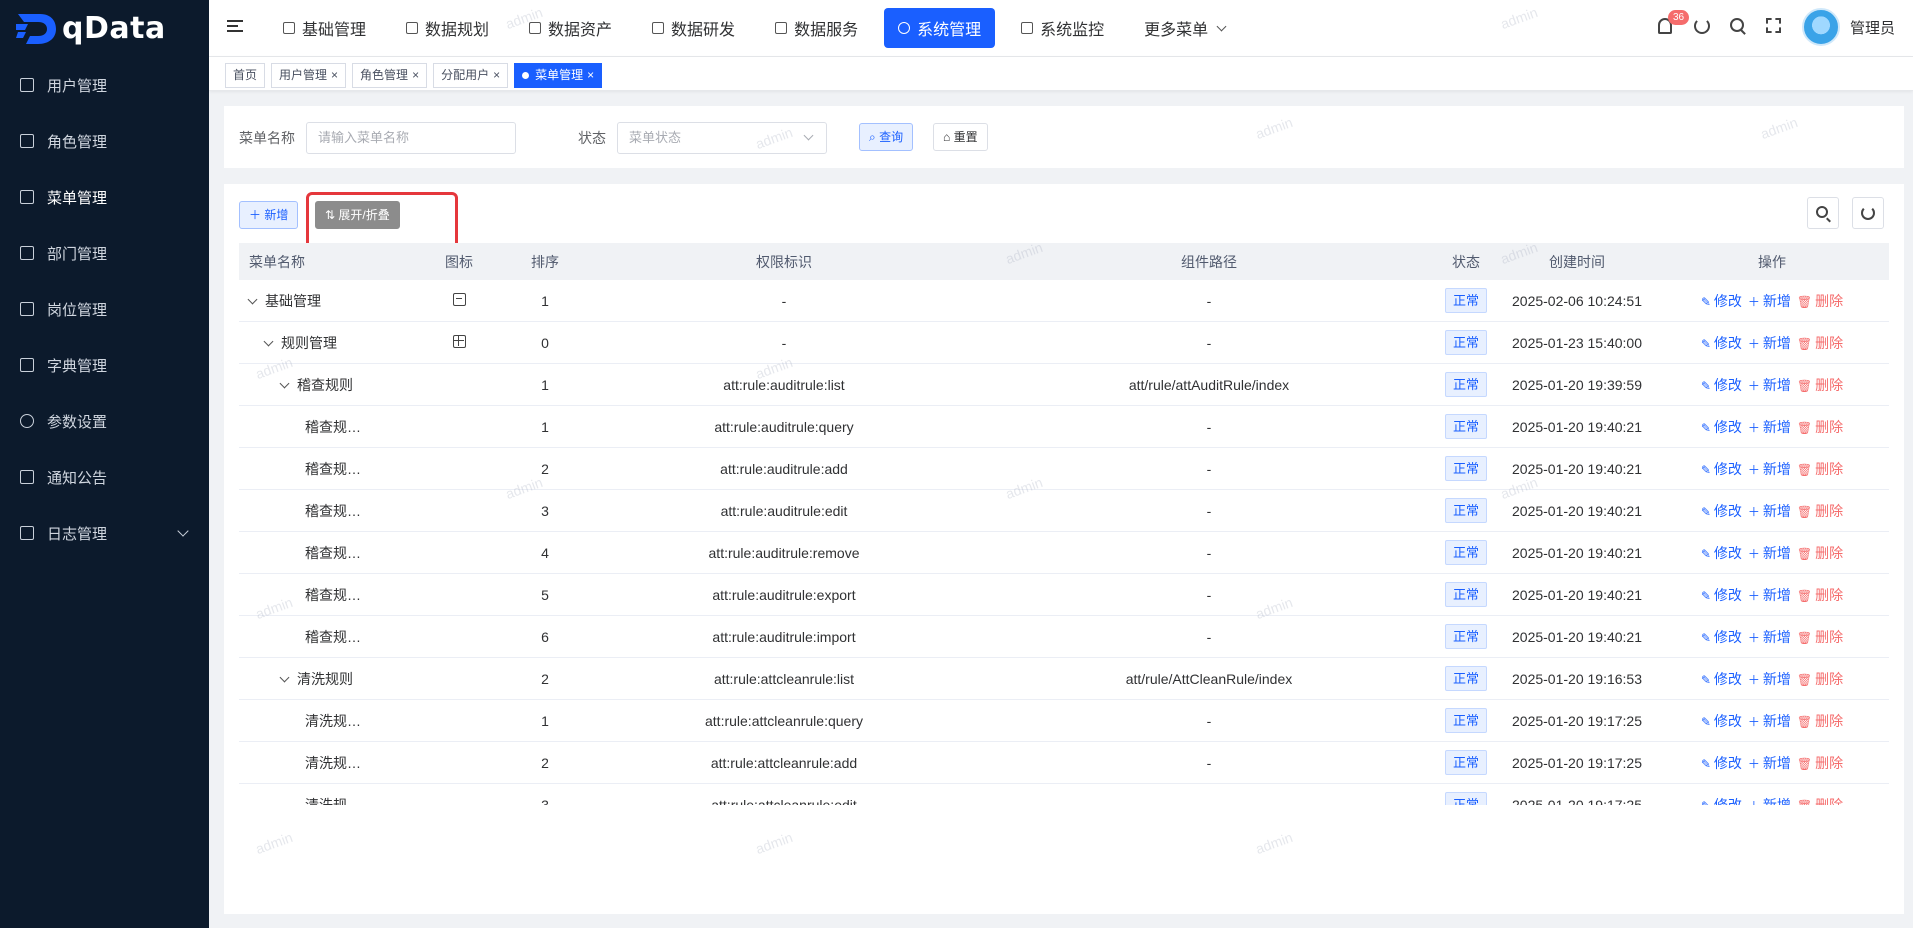 The width and height of the screenshot is (1913, 928). Describe the element at coordinates (722, 138) in the screenshot. I see `status-select: 菜单状态` at that location.